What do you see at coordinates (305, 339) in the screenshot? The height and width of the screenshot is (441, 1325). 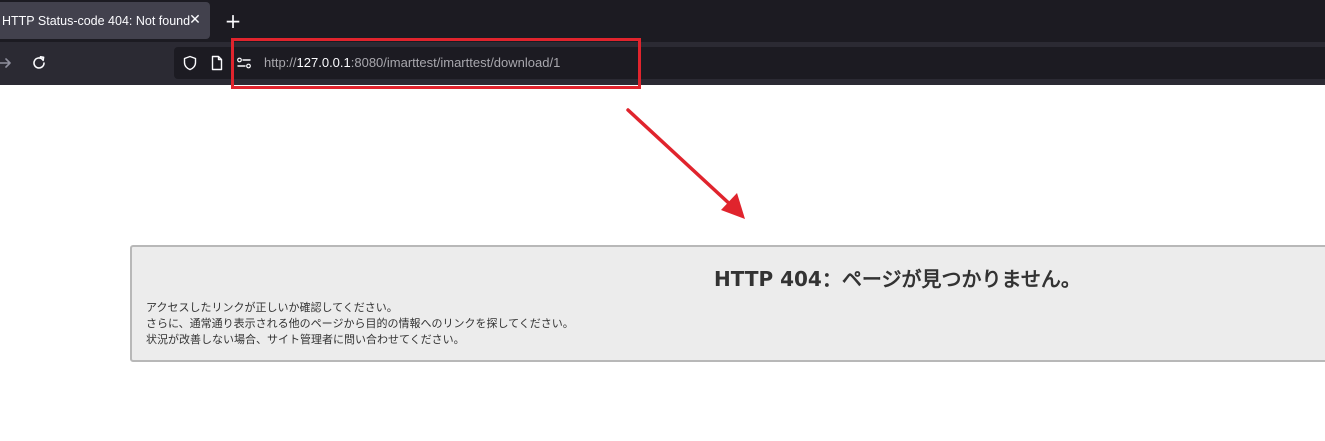 I see `error-message-line: 状況が改善しない場合、サイト管理者に問い合わせてください。` at bounding box center [305, 339].